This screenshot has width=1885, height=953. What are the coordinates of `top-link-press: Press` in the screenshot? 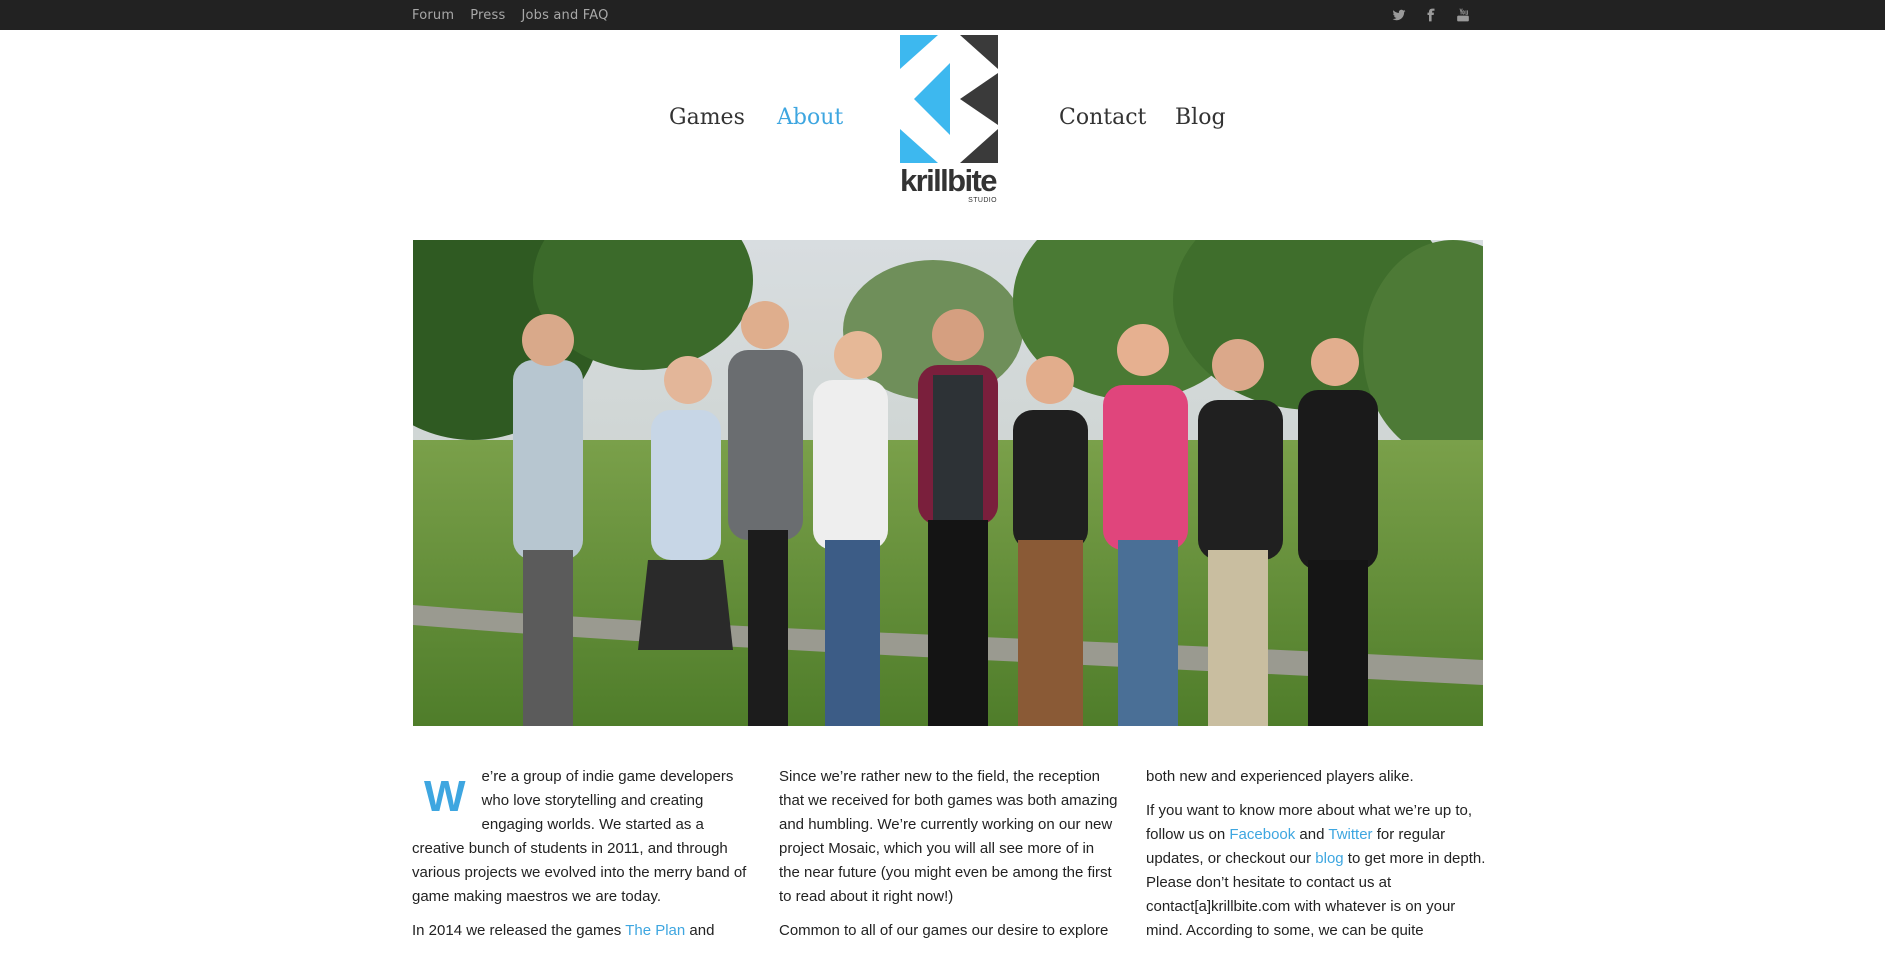 It's located at (487, 15).